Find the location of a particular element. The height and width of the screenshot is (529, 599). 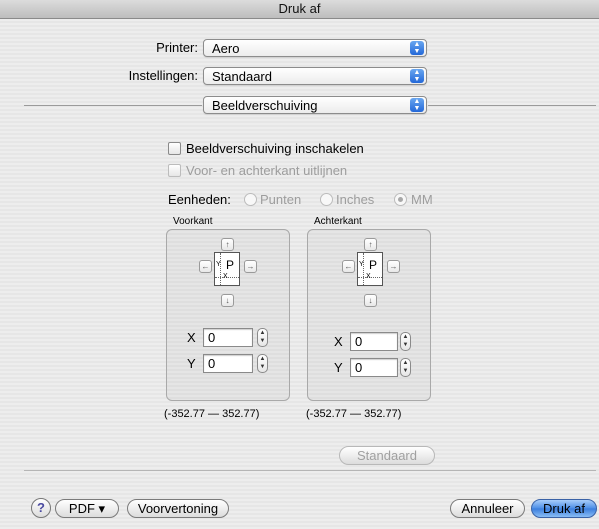

printer-popup: Aero ▲ ▼ is located at coordinates (315, 48).